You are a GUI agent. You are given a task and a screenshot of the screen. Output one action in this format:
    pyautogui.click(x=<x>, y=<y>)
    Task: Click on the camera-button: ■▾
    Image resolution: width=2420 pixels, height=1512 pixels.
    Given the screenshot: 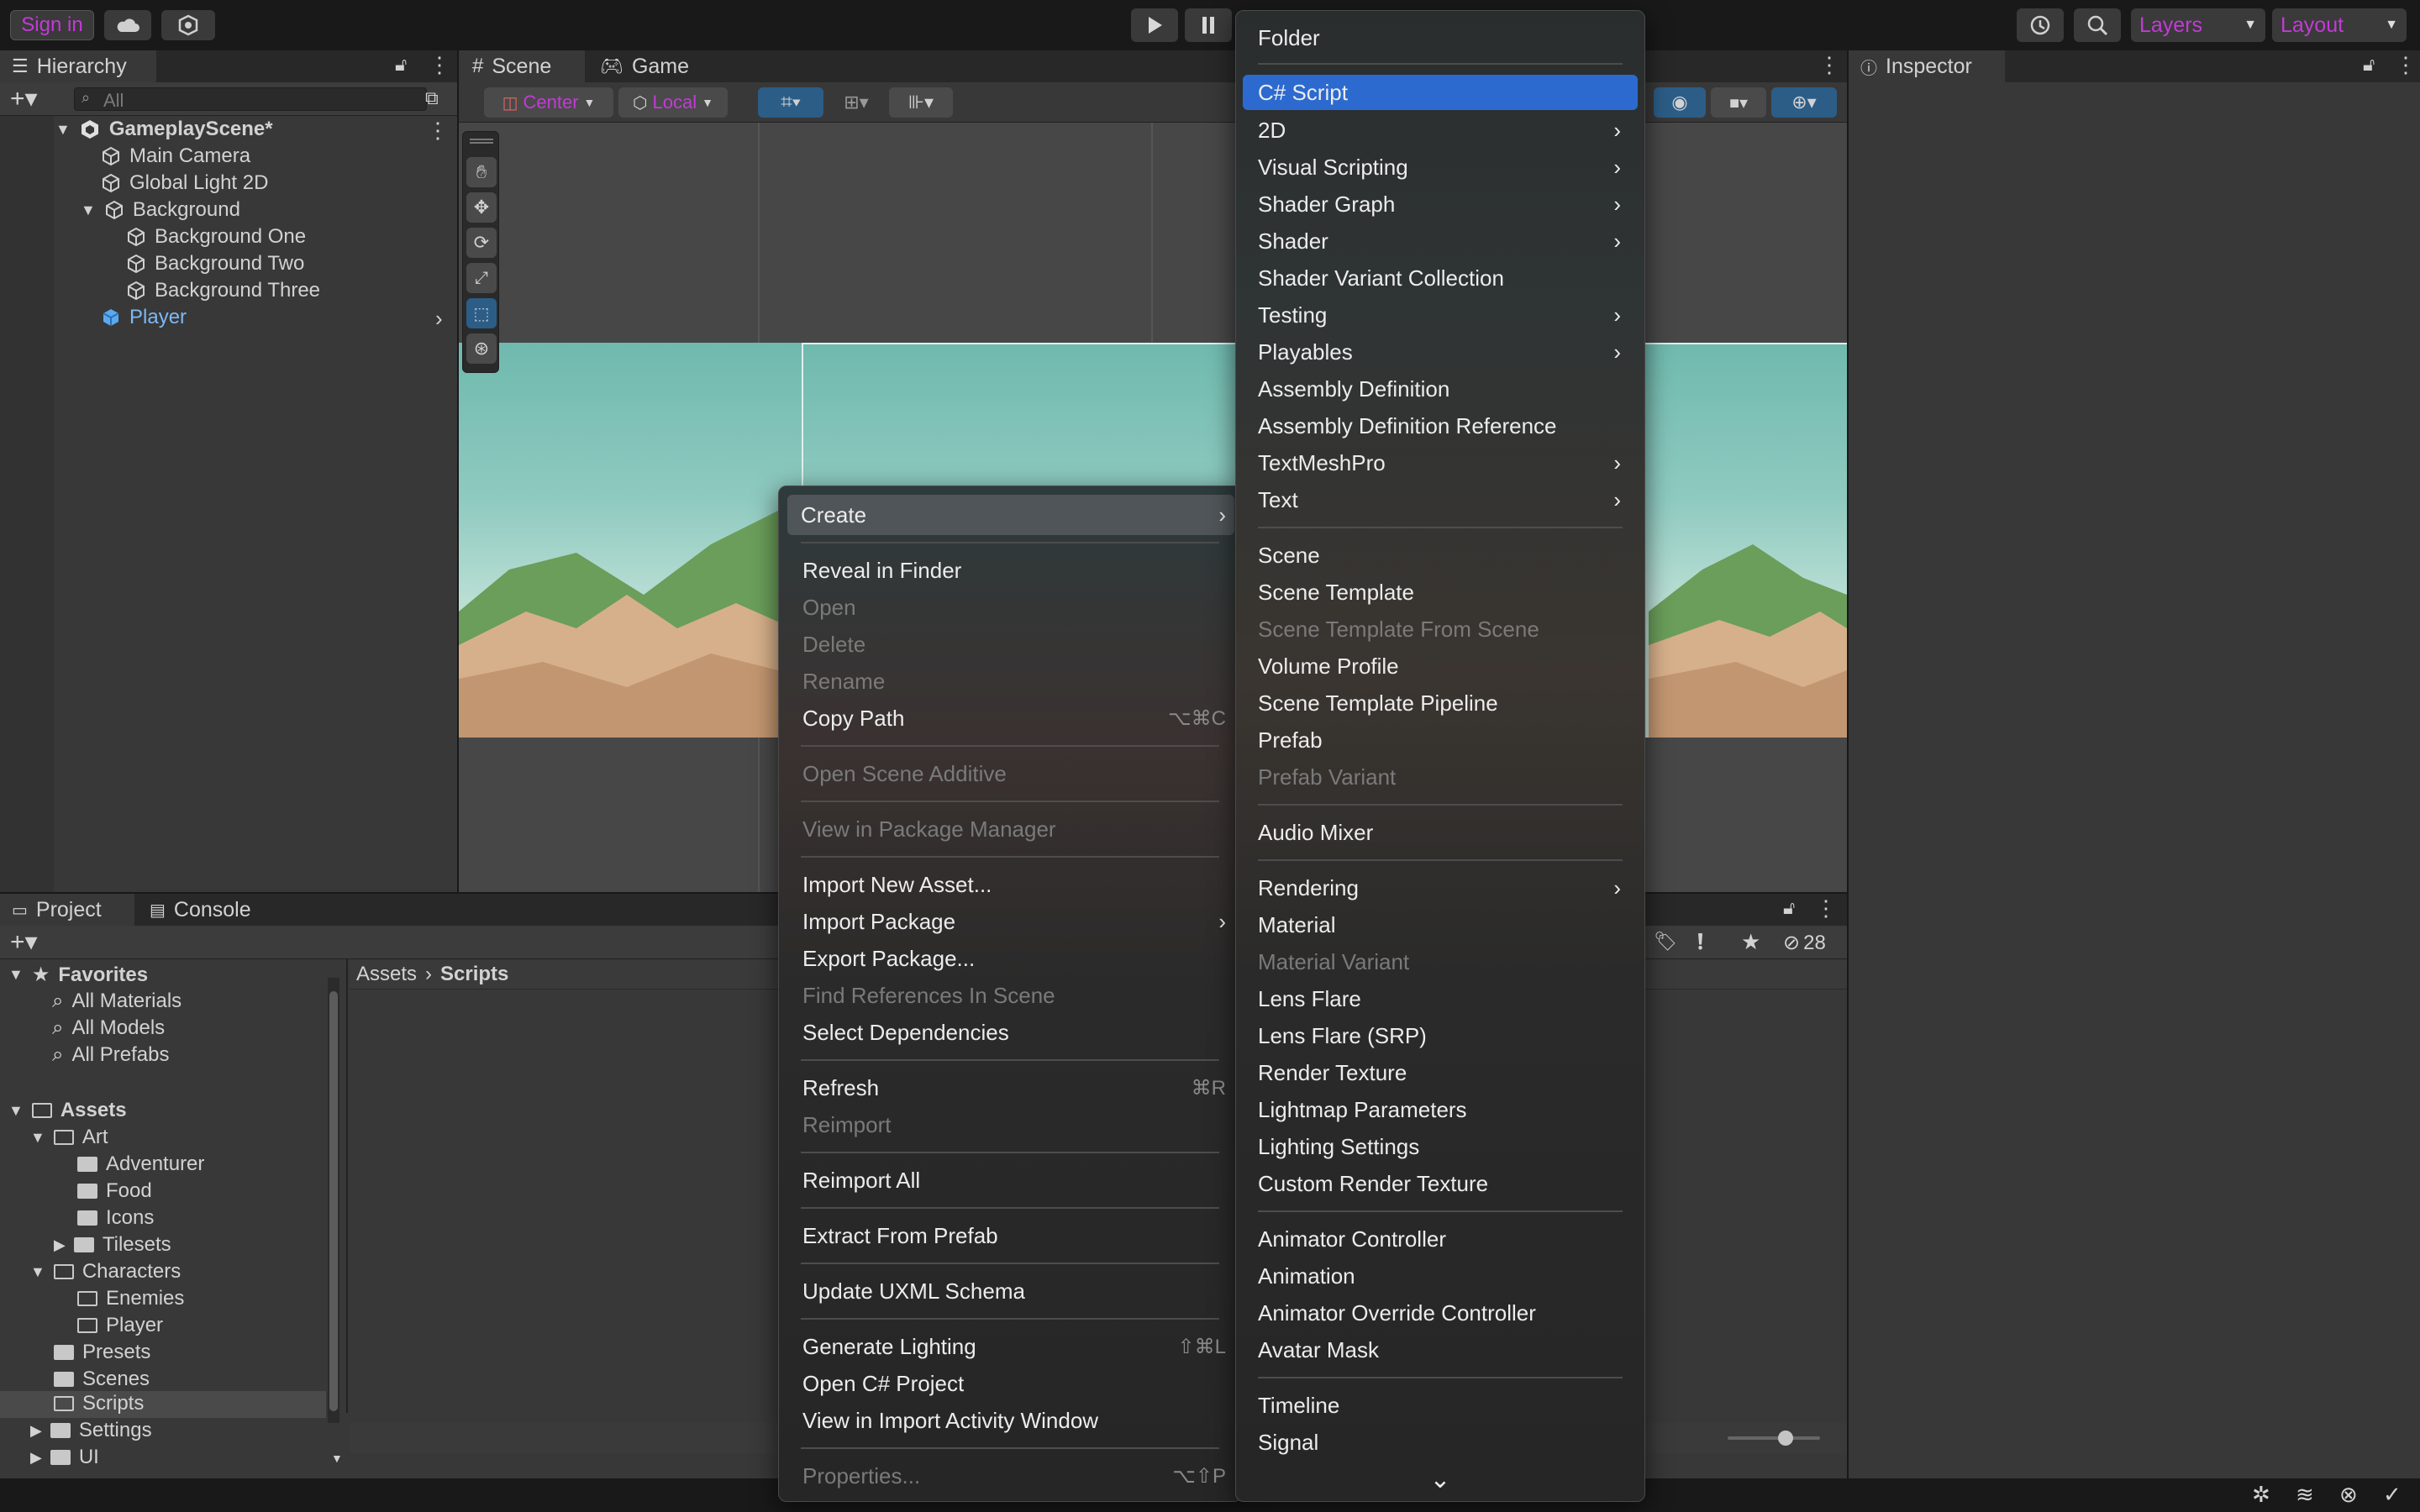 What is the action you would take?
    pyautogui.click(x=1739, y=102)
    